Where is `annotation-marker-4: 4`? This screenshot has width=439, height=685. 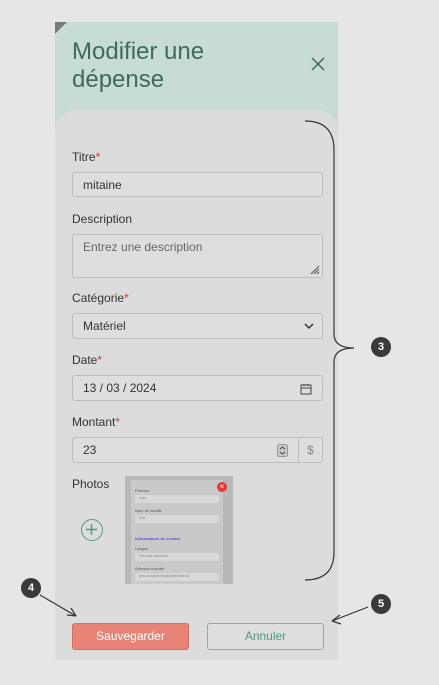 annotation-marker-4: 4 is located at coordinates (31, 588).